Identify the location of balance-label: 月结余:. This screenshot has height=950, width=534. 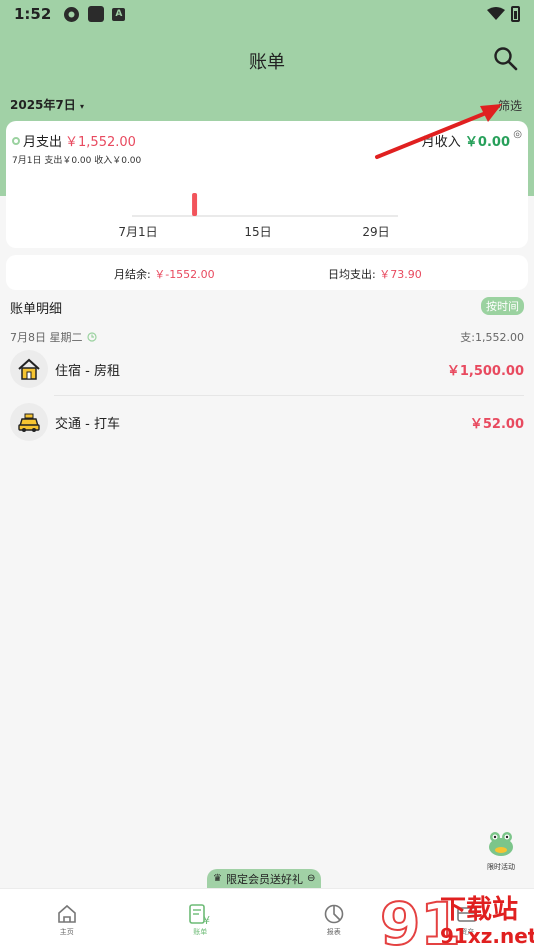
(132, 274).